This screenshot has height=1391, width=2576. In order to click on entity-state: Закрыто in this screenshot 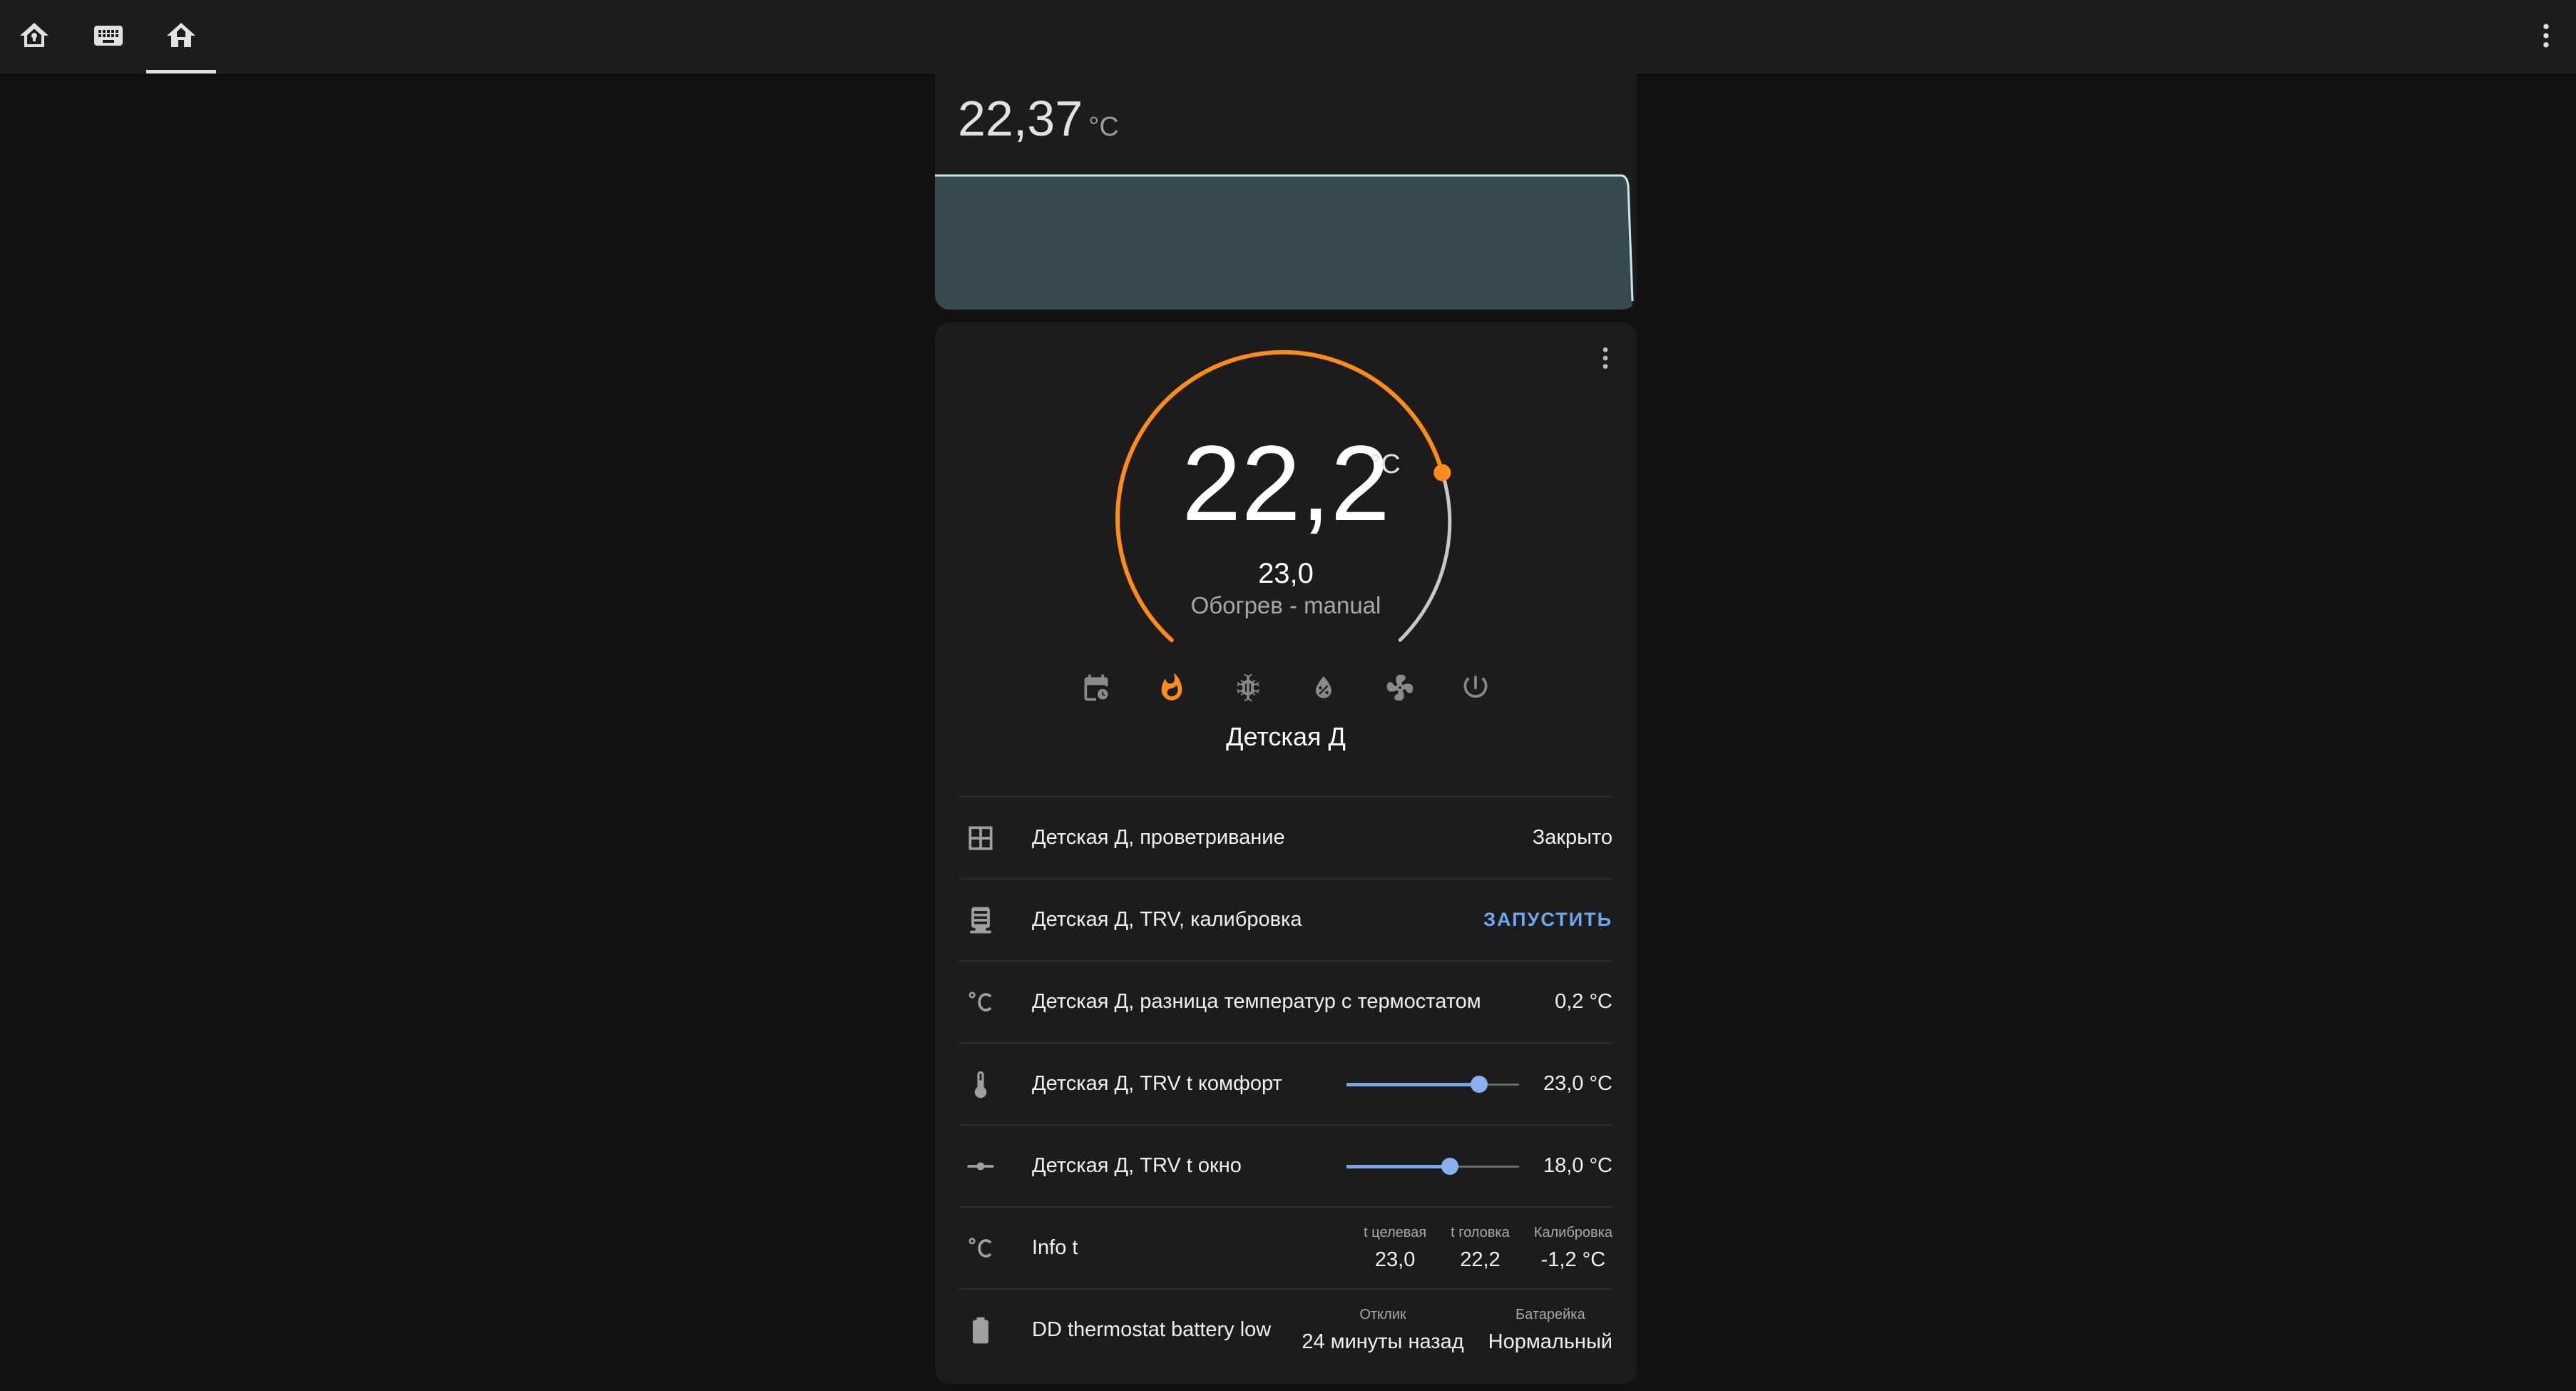, I will do `click(1572, 837)`.